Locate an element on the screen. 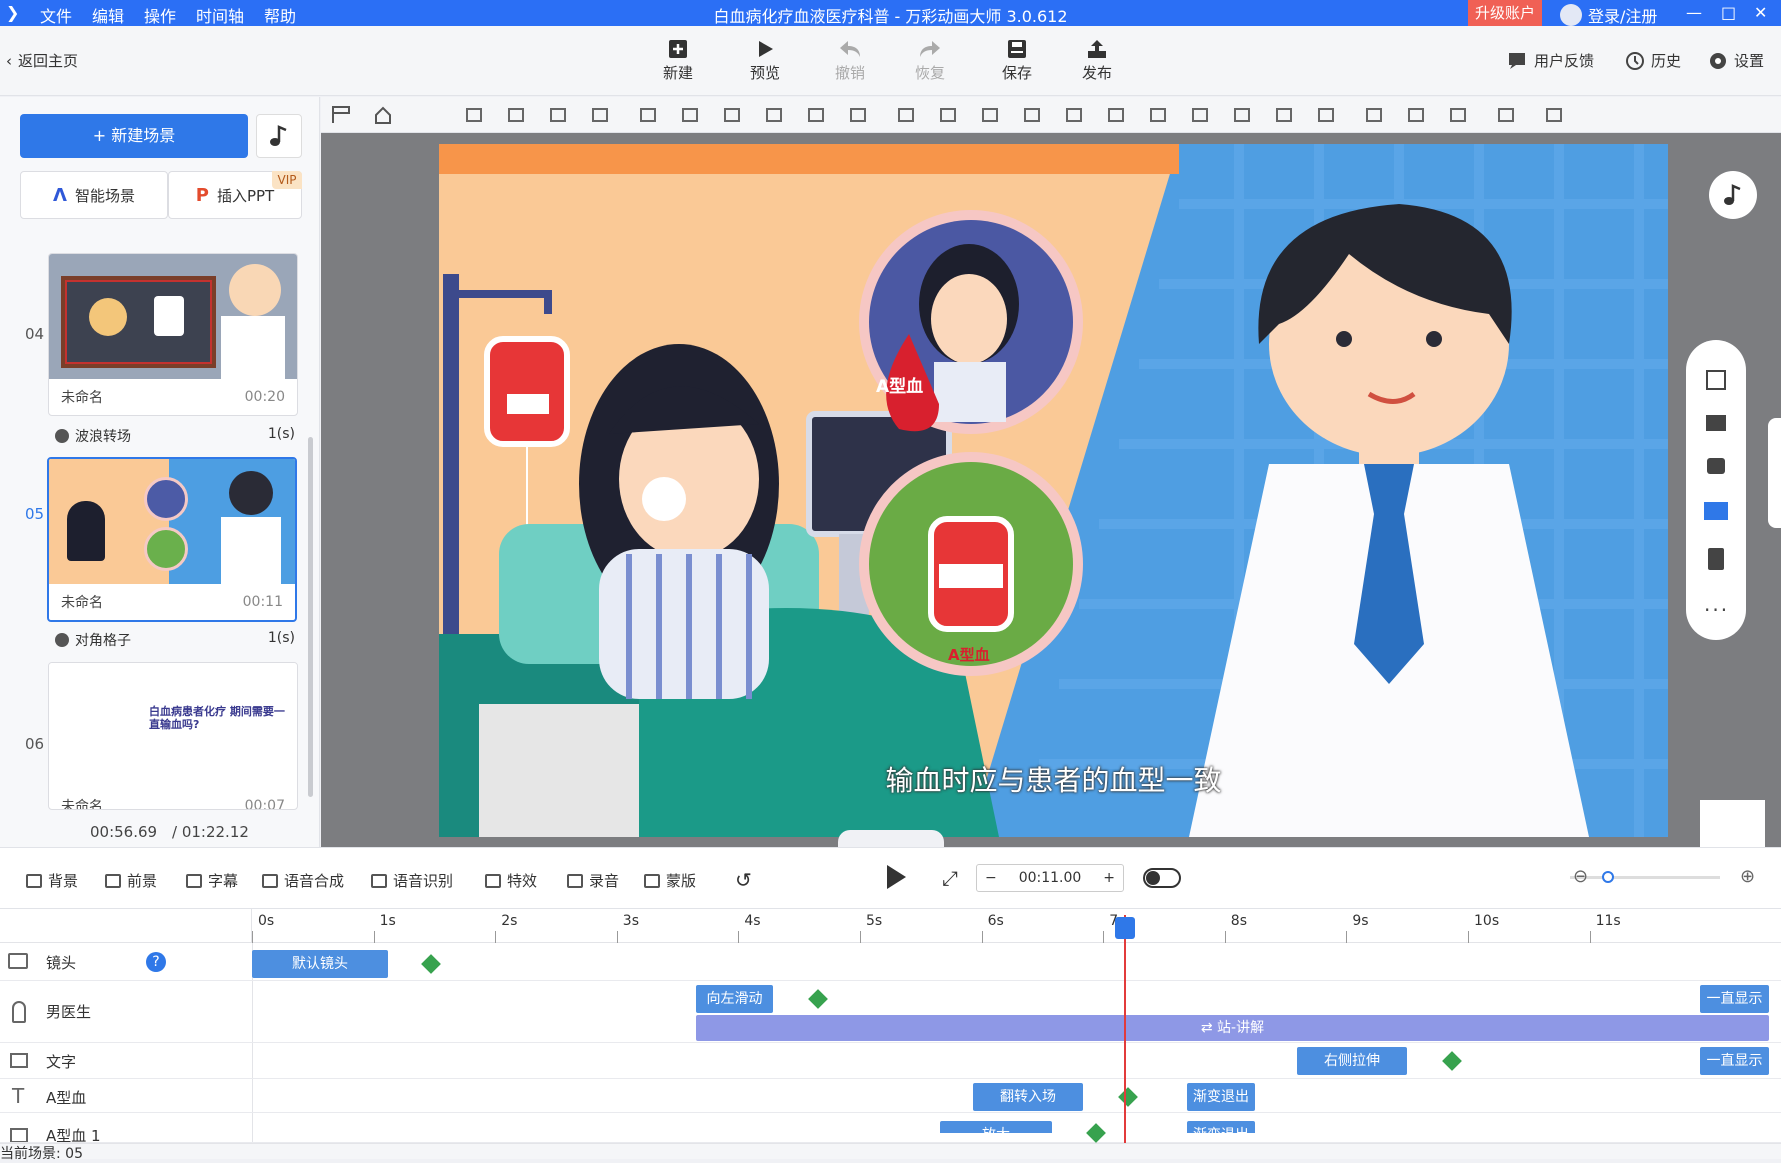  help-icon: ? is located at coordinates (156, 962).